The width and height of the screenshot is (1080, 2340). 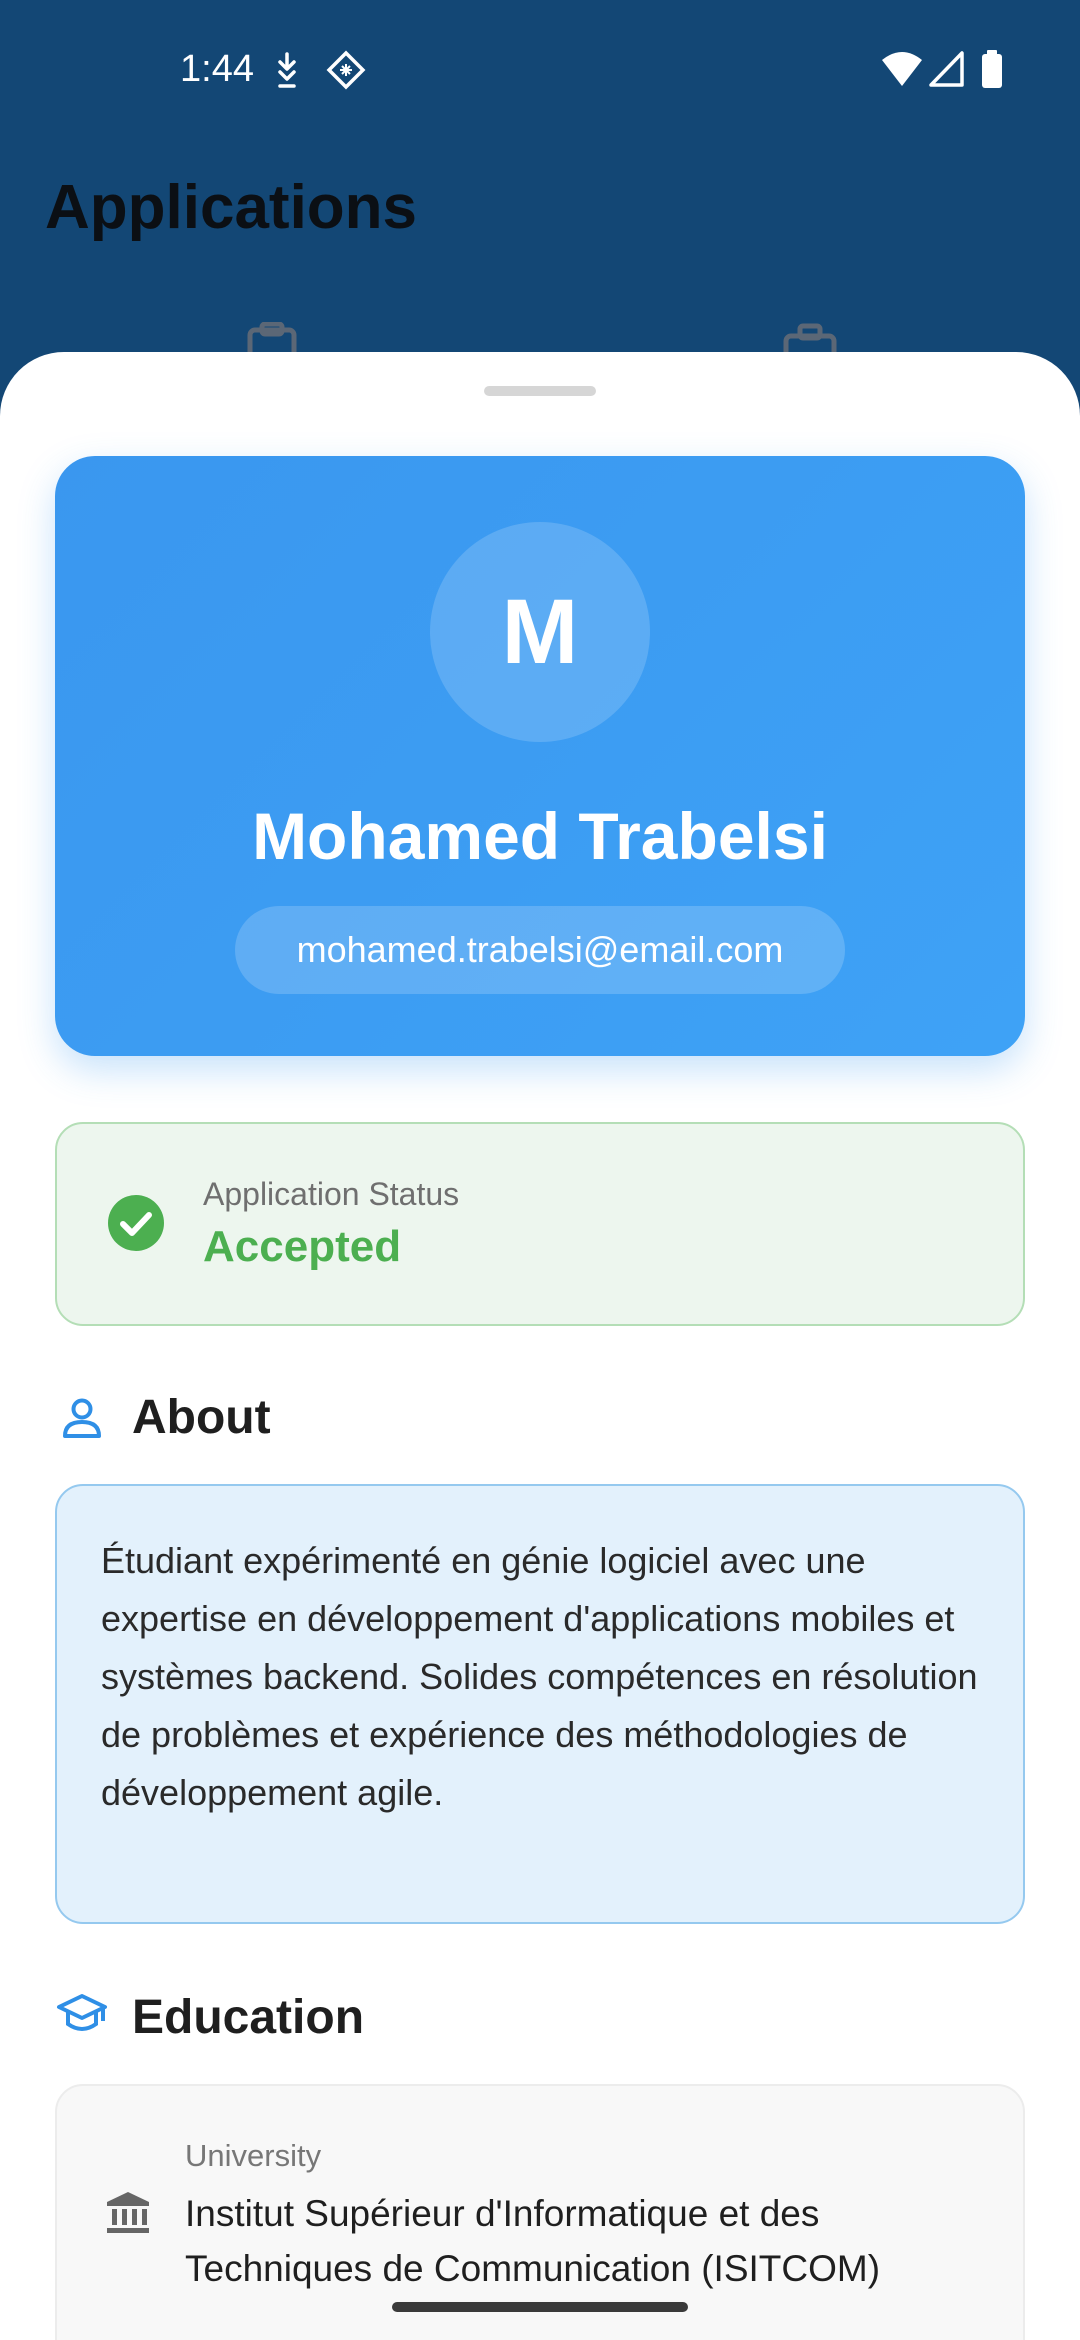 What do you see at coordinates (82, 1418) in the screenshot?
I see `person-icon` at bounding box center [82, 1418].